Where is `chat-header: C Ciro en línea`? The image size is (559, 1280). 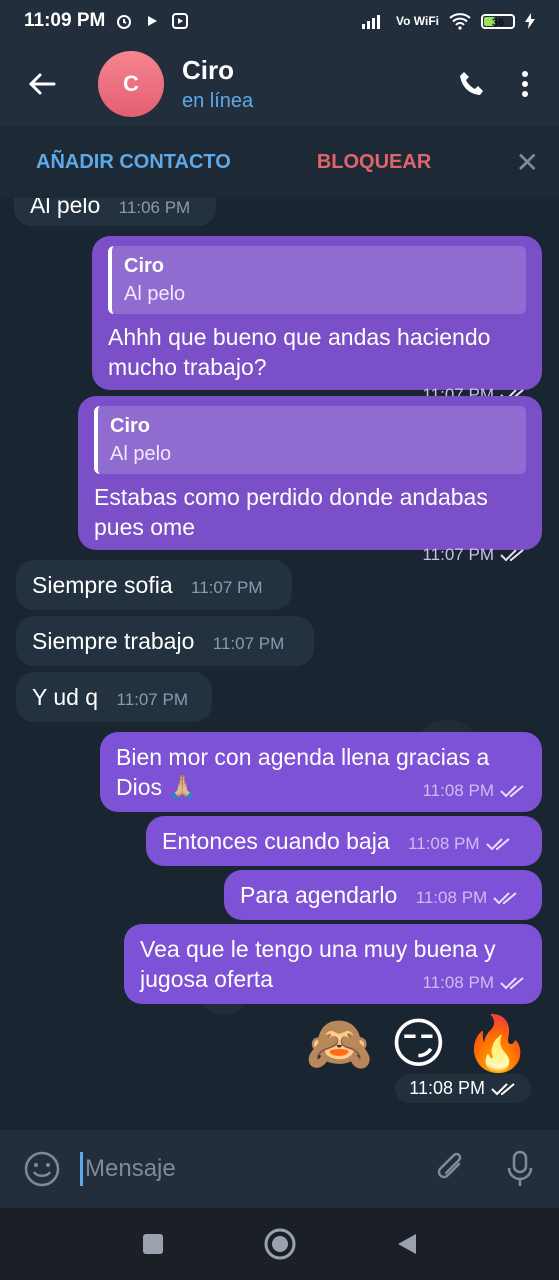 chat-header: C Ciro en línea is located at coordinates (279, 84).